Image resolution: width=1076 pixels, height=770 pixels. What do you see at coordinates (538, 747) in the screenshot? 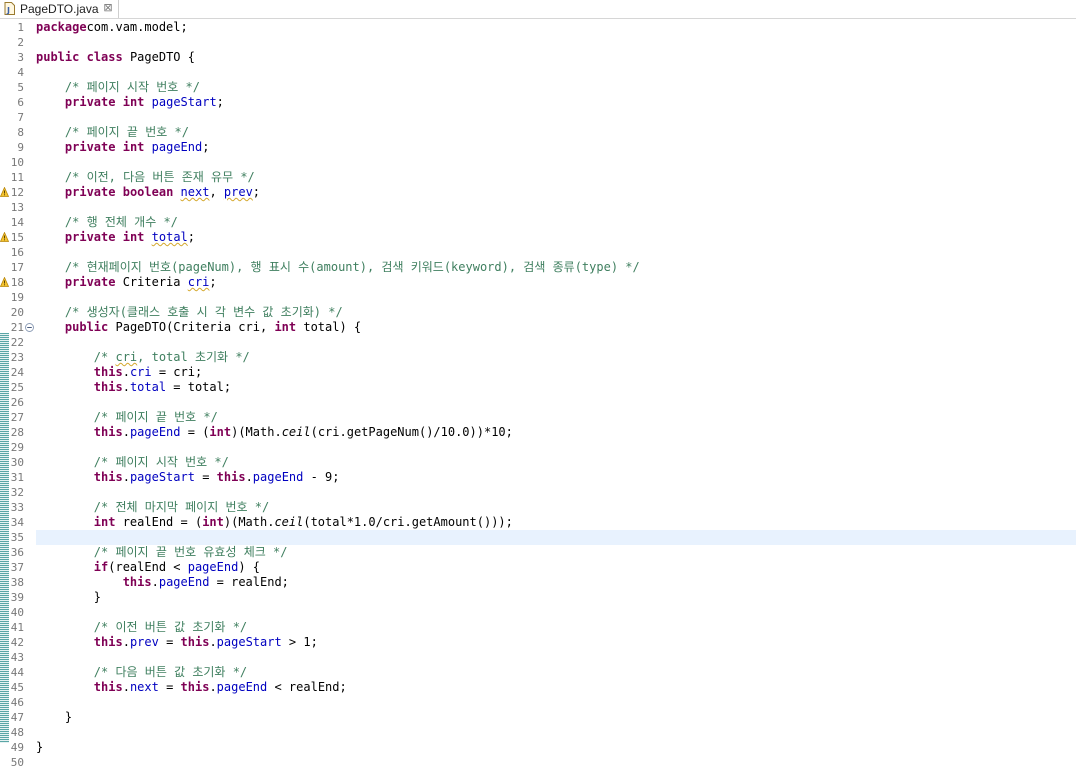
I see `code-line: 49}` at bounding box center [538, 747].